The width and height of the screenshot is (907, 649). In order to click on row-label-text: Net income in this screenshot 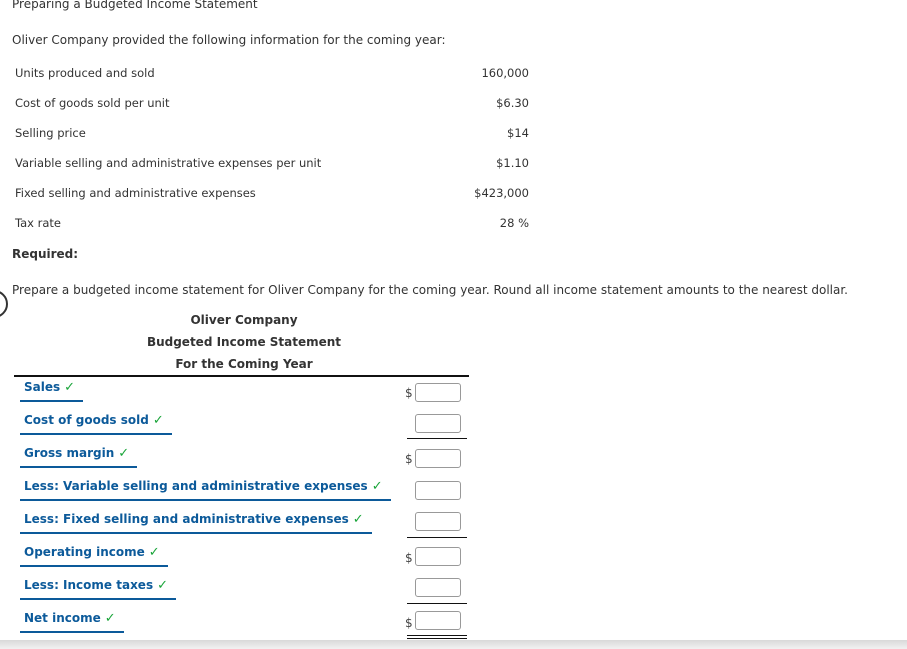, I will do `click(62, 618)`.